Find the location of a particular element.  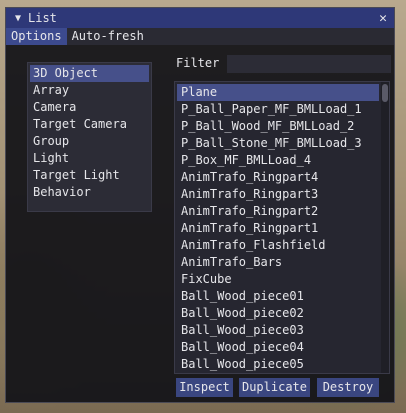

category-item-target-light: Target Light is located at coordinates (89, 175).